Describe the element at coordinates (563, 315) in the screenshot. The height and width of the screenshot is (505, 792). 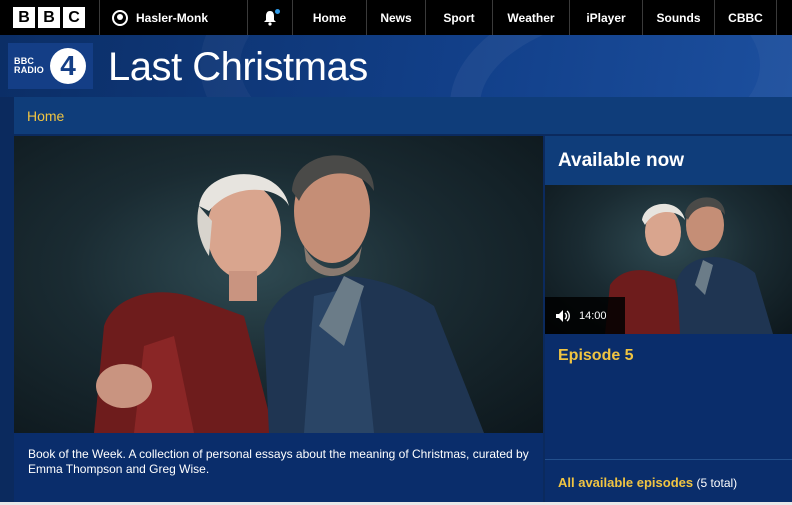
I see `speaker-icon` at that location.